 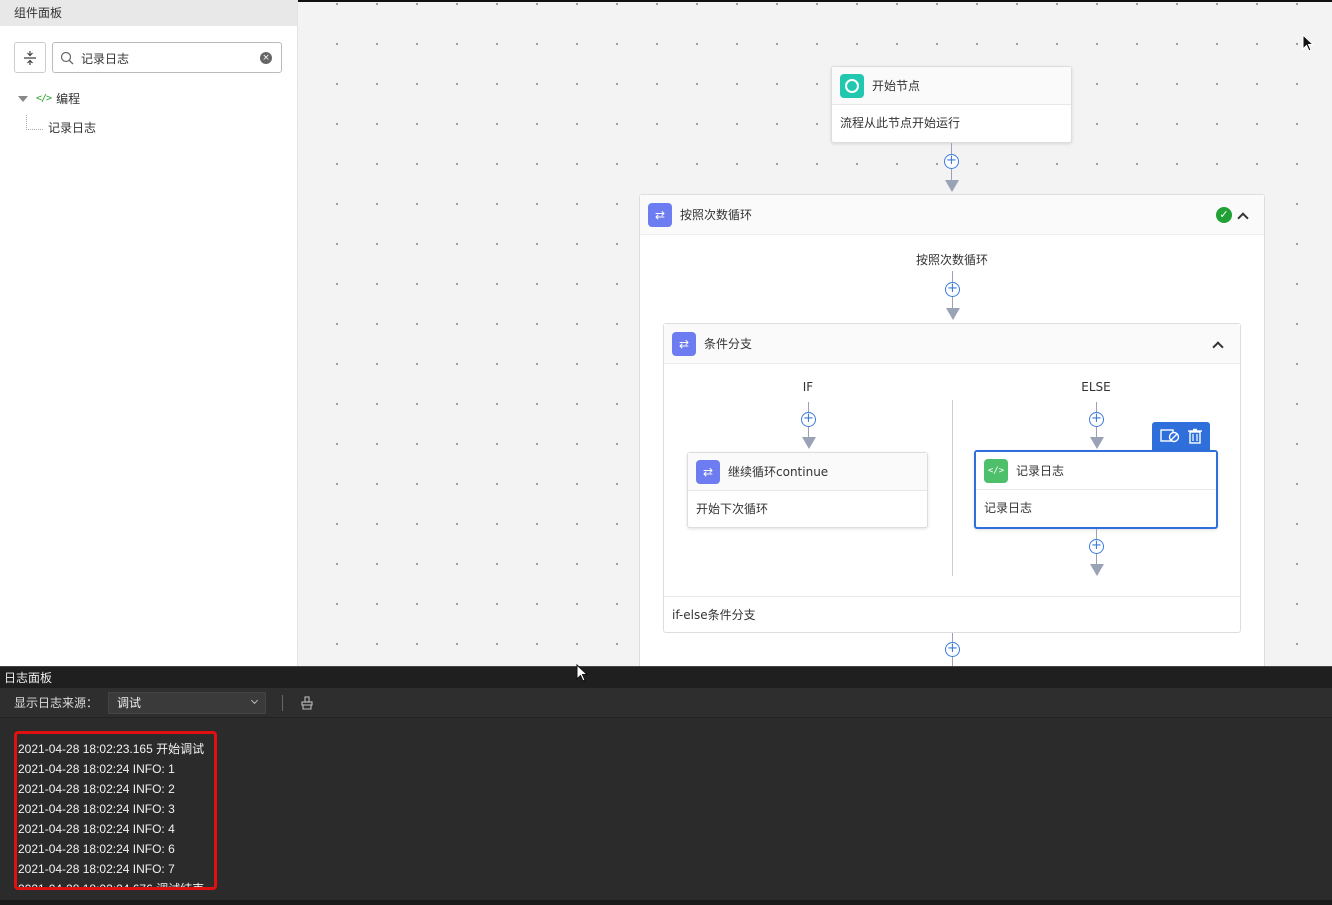 I want to click on toolbar-divider, so click(x=283, y=702).